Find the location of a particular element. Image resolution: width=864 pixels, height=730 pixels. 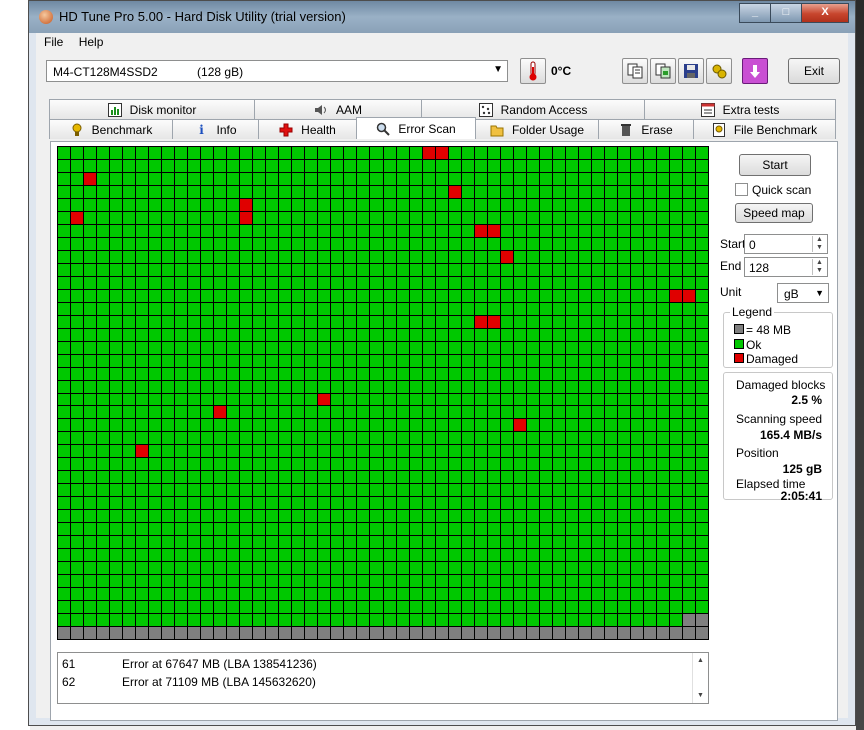

options-button is located at coordinates (719, 71).